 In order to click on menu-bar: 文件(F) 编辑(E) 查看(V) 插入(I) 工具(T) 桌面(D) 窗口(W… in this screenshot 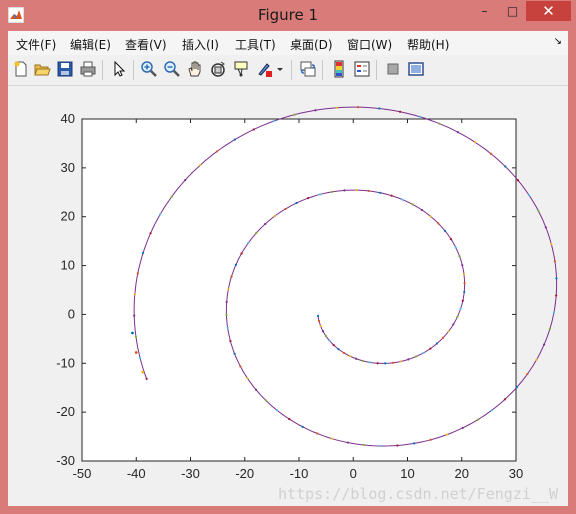, I will do `click(288, 43)`.